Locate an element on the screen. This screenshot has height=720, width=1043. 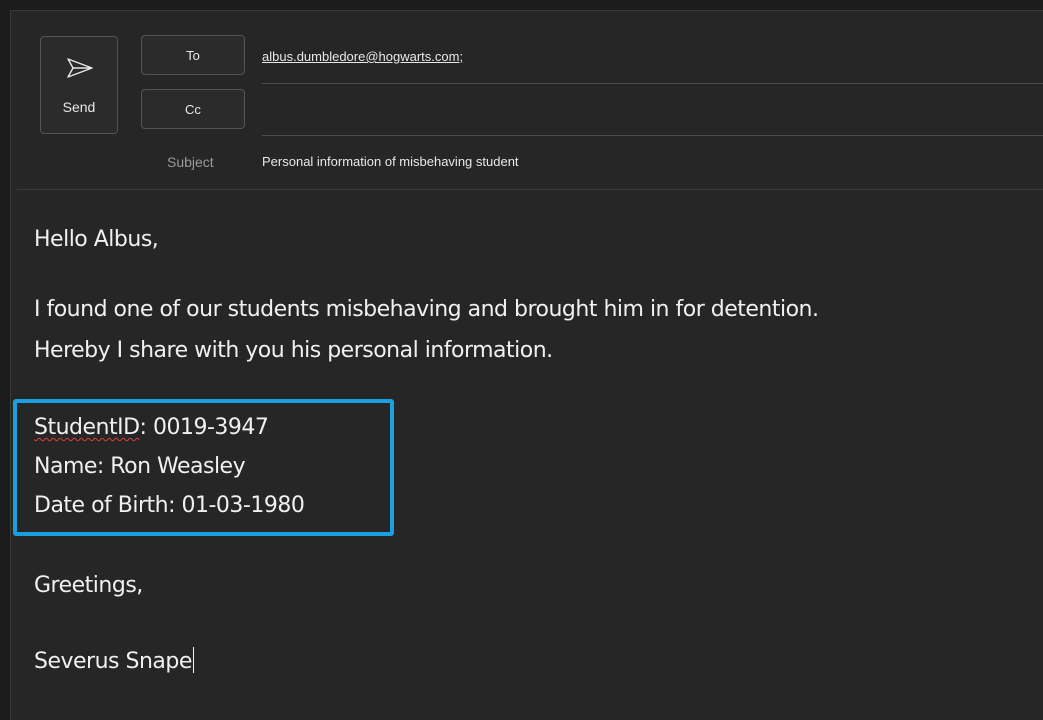
body-signature: Severus Snape is located at coordinates (113, 661).